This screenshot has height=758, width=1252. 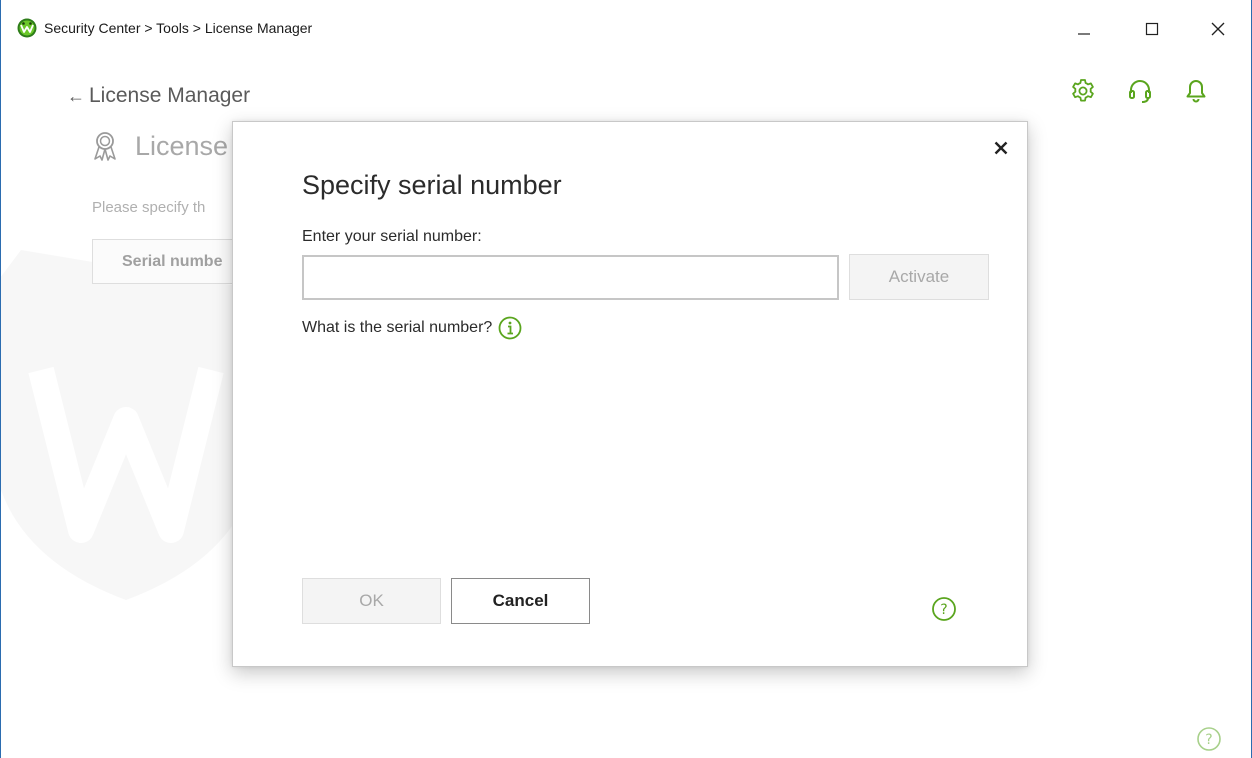 I want to click on what-is-serial-link: What is the serial number?, so click(x=412, y=328).